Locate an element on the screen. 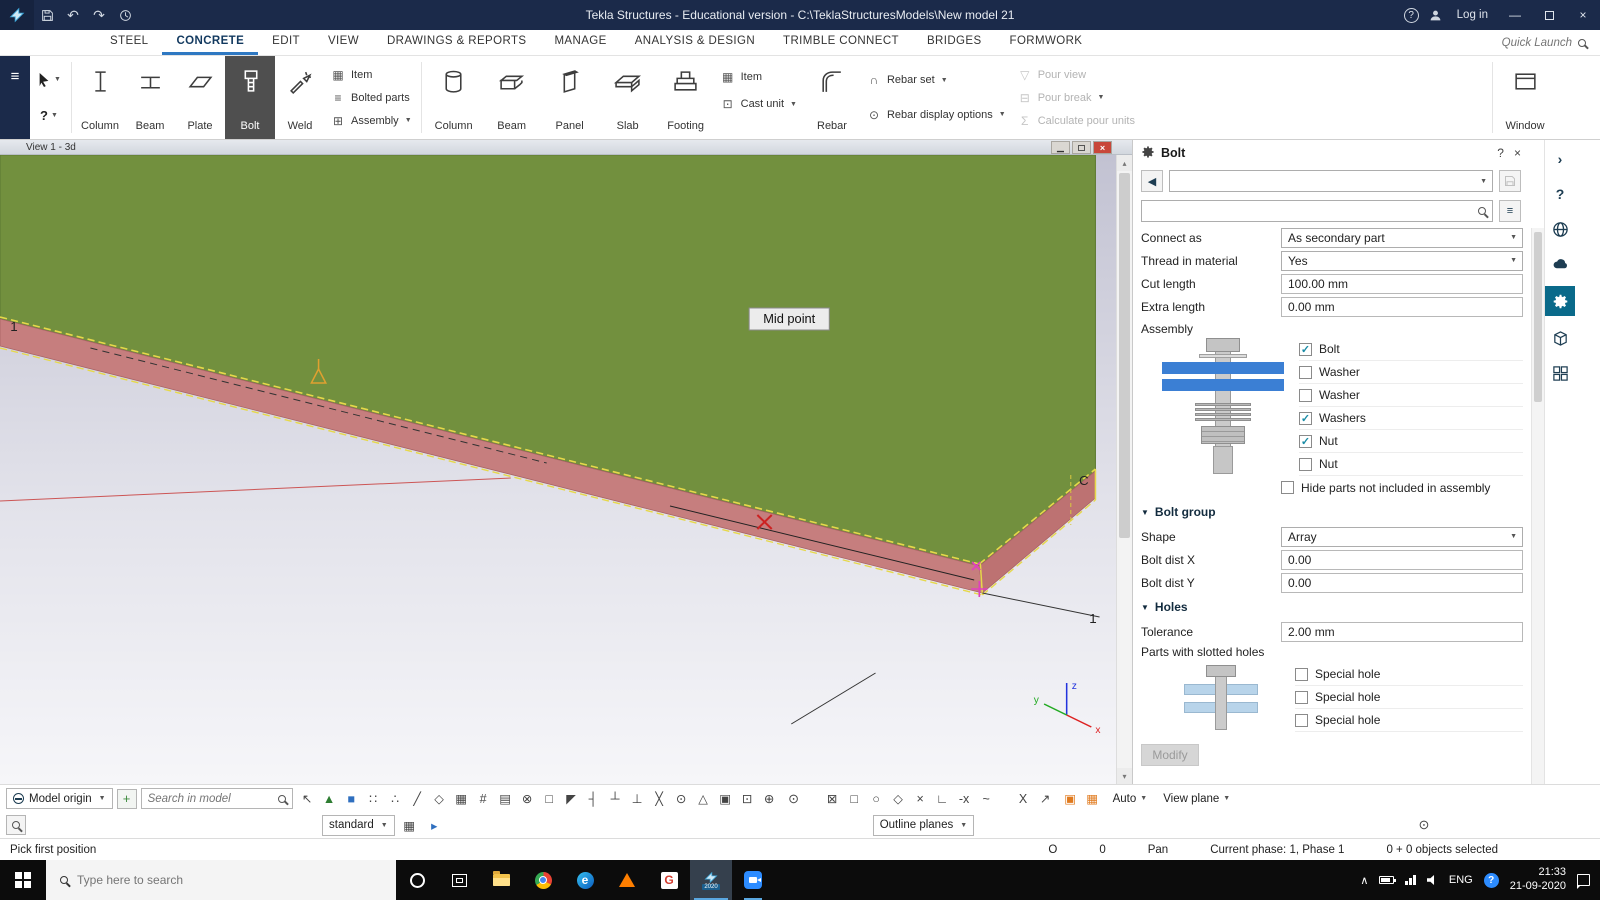  tab-concrete: CONCRETE is located at coordinates (210, 42).